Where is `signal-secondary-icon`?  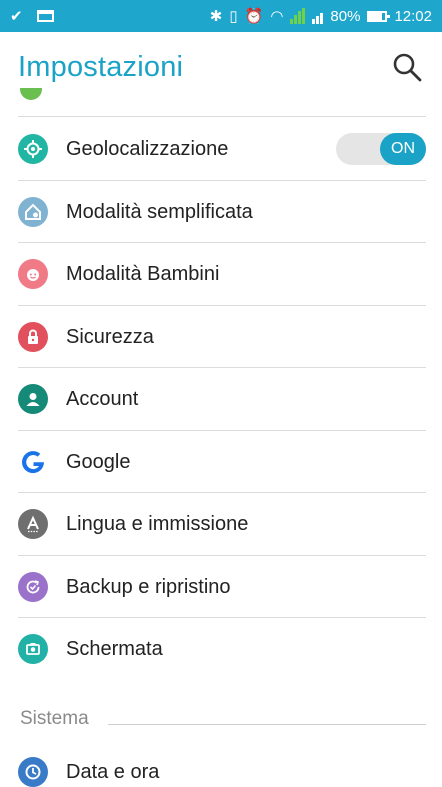
signal-secondary-icon is located at coordinates (318, 16).